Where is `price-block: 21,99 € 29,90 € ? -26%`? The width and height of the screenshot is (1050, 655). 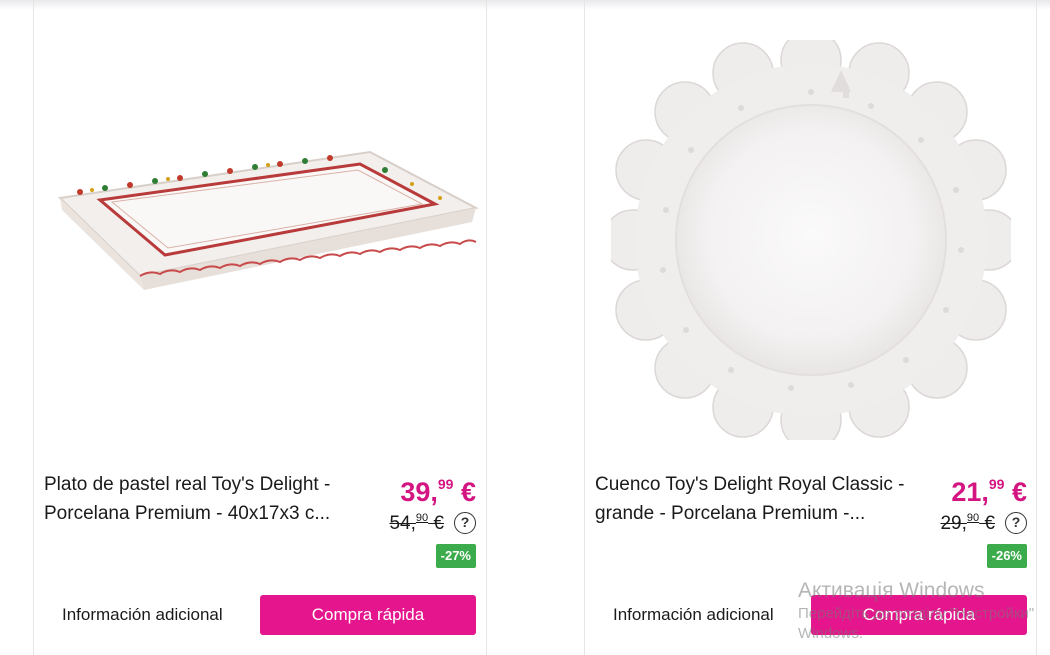
price-block: 21,99 € 29,90 € ? -26% is located at coordinates (967, 518).